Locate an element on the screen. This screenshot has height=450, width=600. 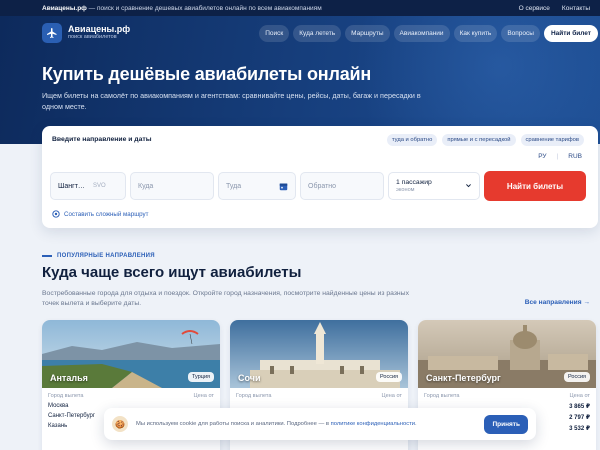
contacts-link: Контакты is located at coordinates (576, 8).